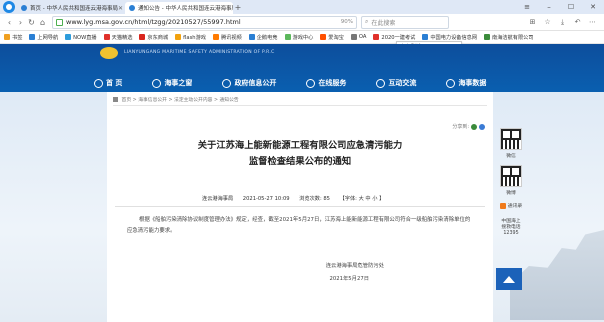  What do you see at coordinates (122, 37) in the screenshot?
I see `bookmark-label: 天猫精选` at bounding box center [122, 37].